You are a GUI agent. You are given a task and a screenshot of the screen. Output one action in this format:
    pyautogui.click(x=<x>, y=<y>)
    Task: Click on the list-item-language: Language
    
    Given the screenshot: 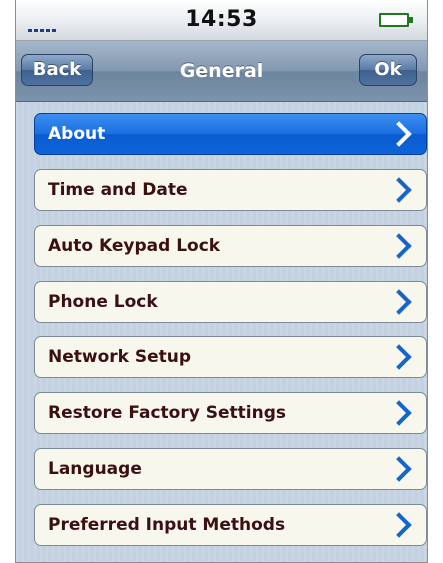 What is the action you would take?
    pyautogui.click(x=230, y=469)
    